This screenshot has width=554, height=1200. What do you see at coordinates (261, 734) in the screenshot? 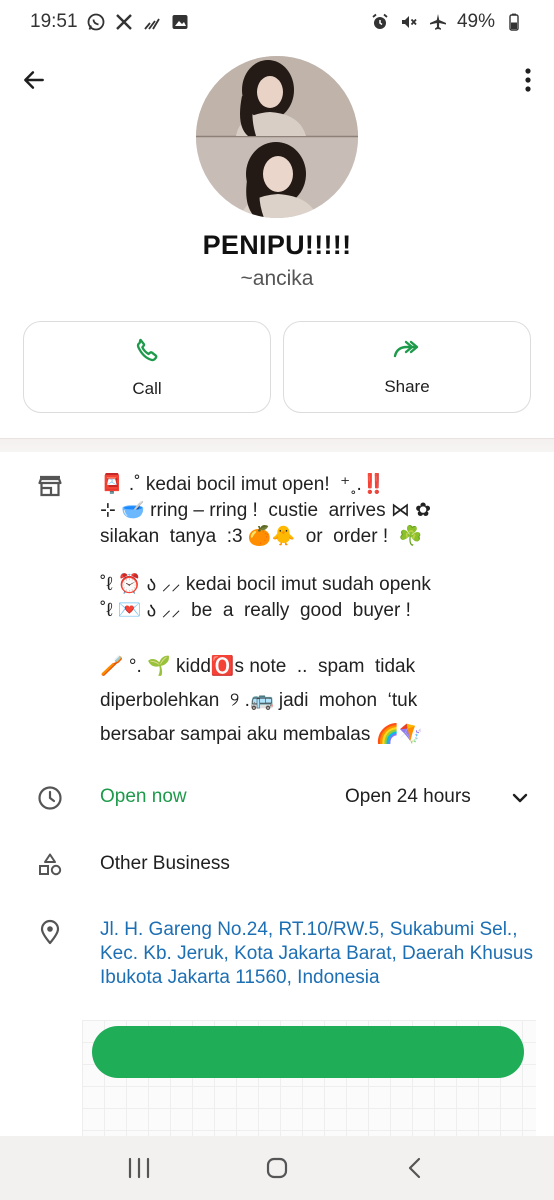
I see `description-line: bersabar sampai aku membalas 🌈🪁` at bounding box center [261, 734].